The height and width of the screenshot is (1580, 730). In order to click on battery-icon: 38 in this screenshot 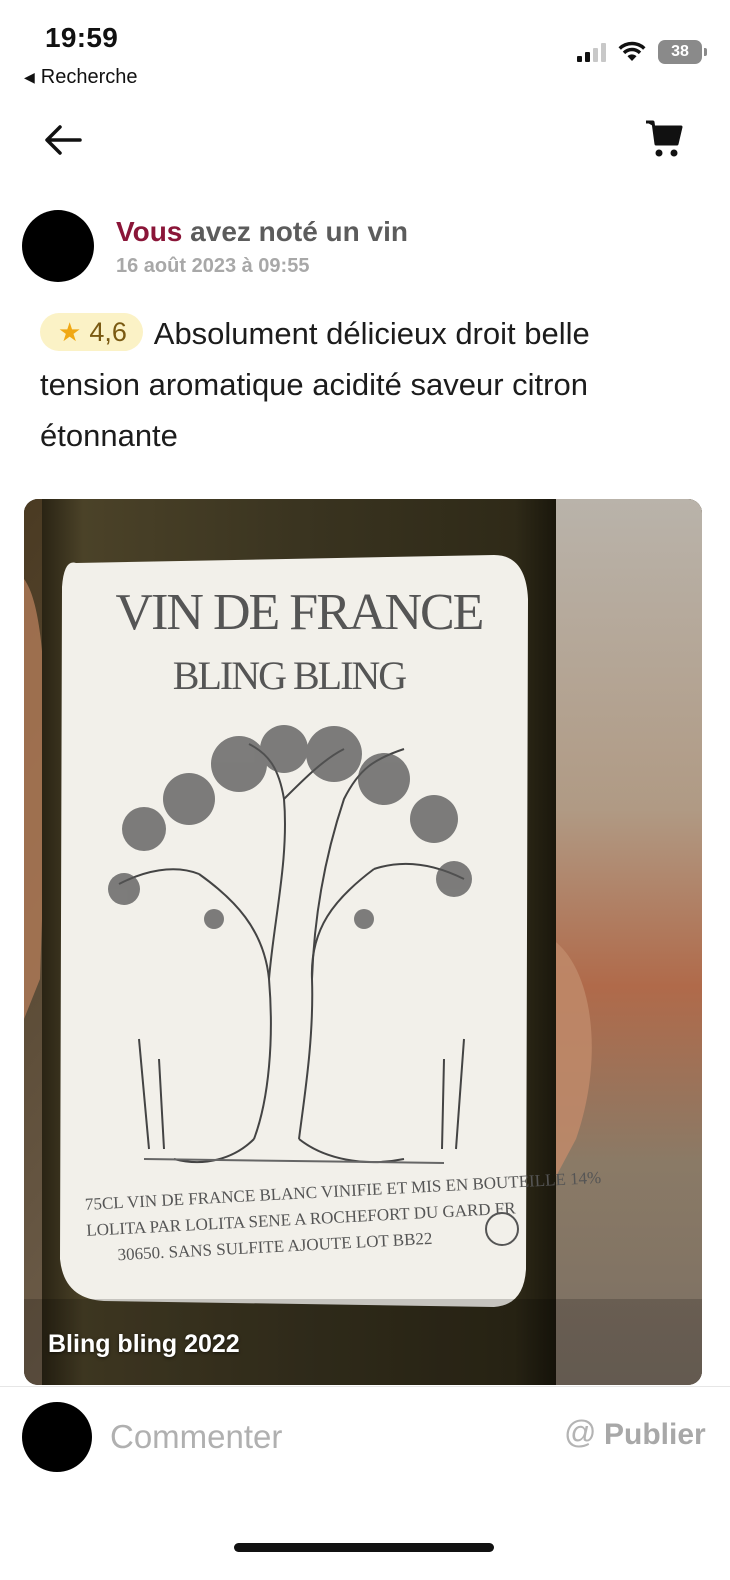, I will do `click(682, 52)`.